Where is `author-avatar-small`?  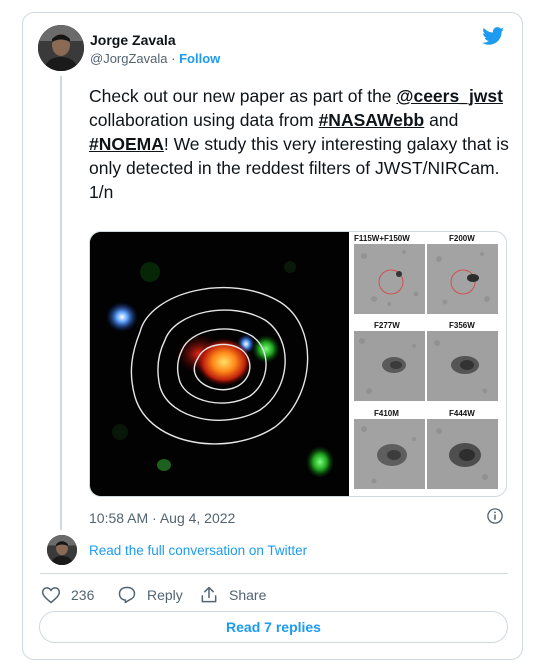 author-avatar-small is located at coordinates (62, 550).